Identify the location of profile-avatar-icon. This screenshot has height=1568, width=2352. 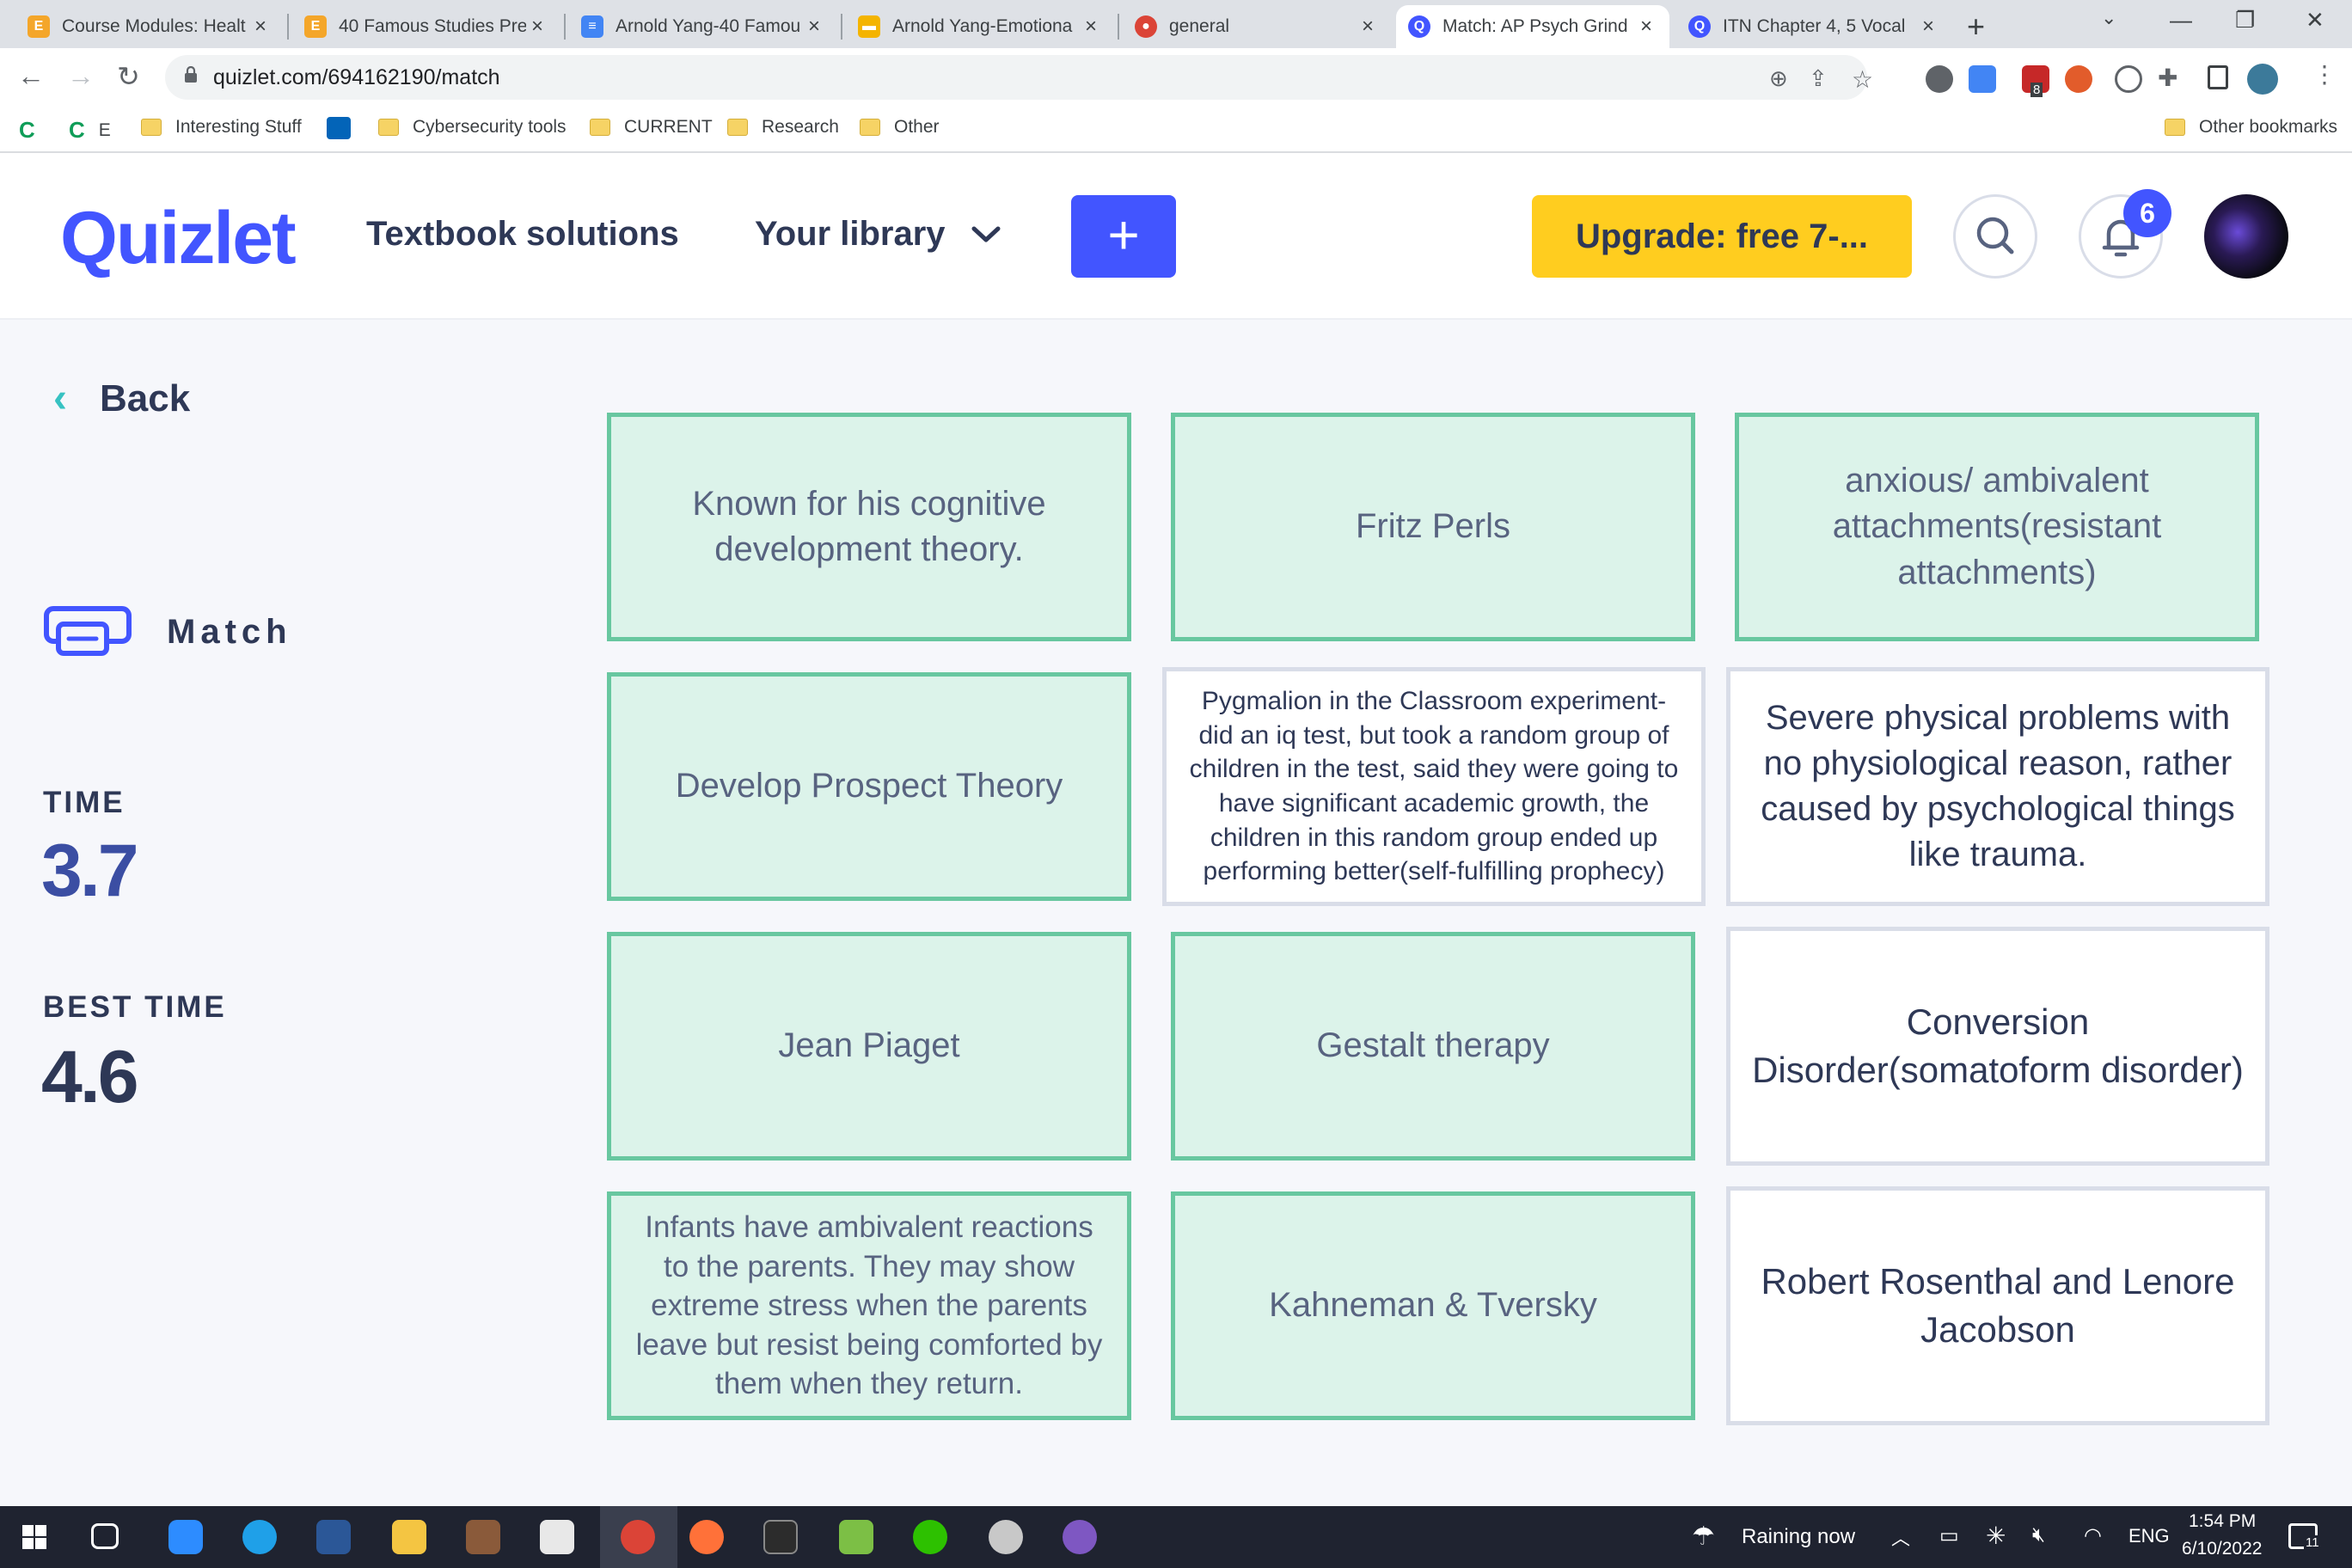
(2262, 79).